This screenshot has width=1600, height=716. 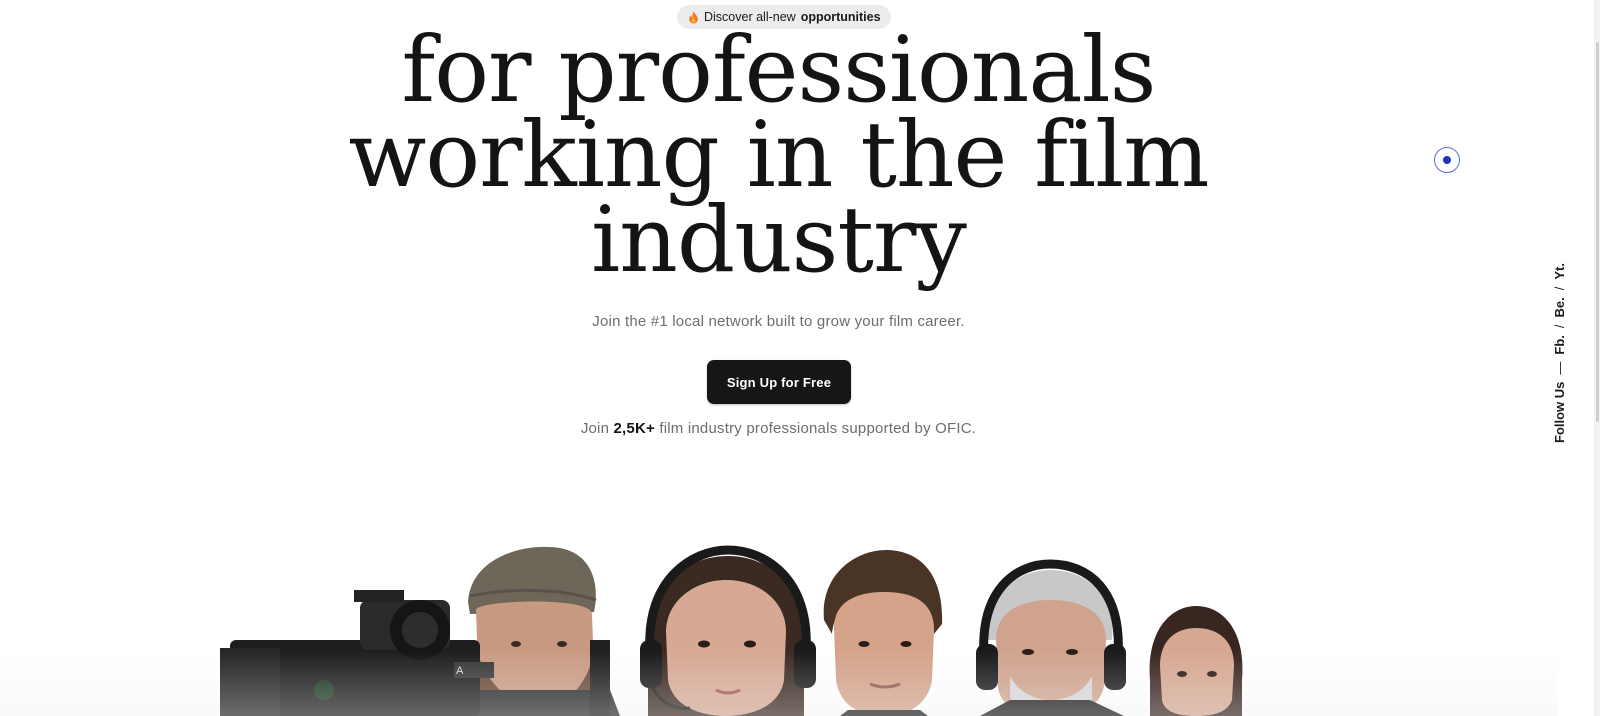 I want to click on behance-link: Be., so click(x=1559, y=307).